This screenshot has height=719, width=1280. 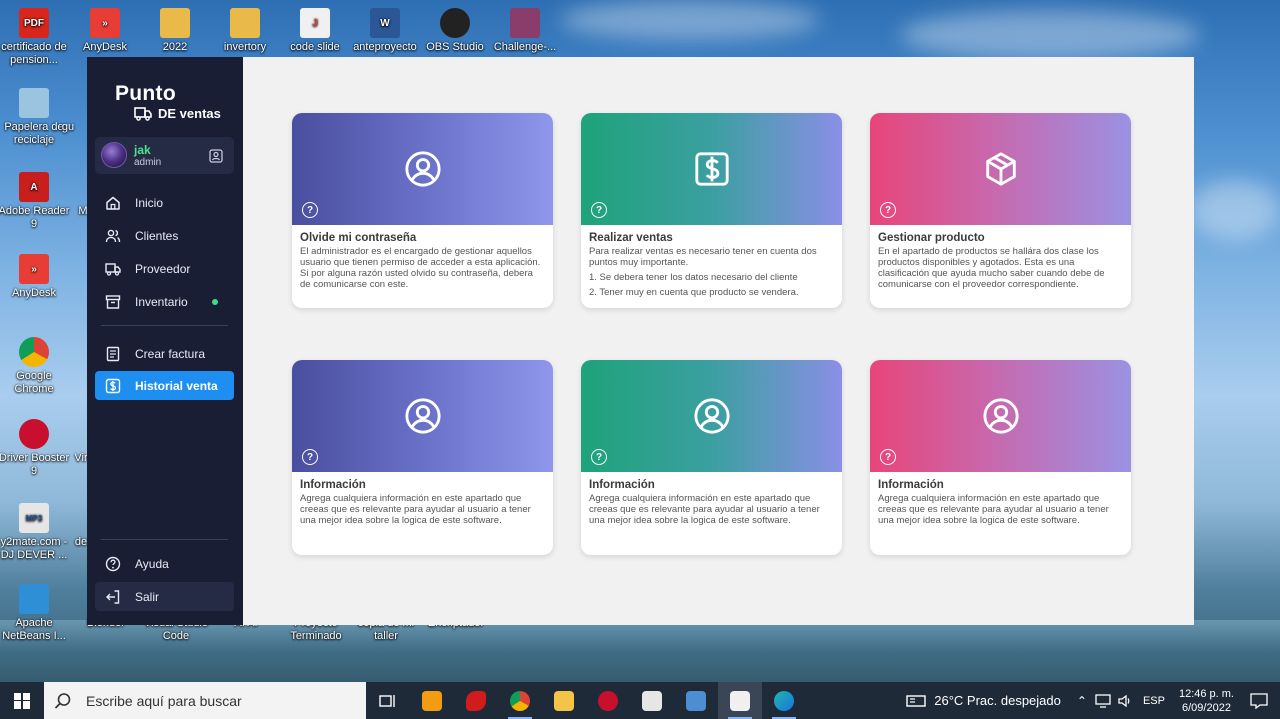 I want to click on taskbar-app-chrome, so click(x=520, y=700).